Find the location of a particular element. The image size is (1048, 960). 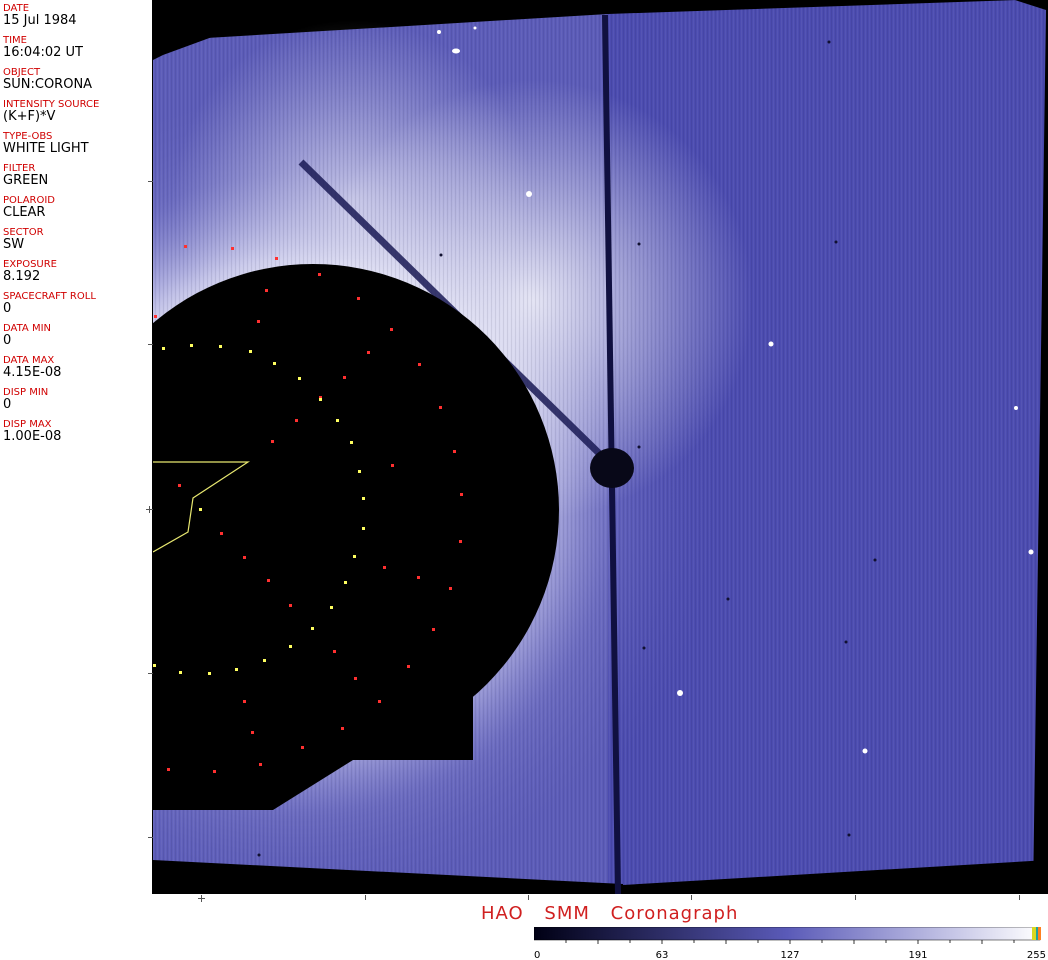

spacecraft-roll-value: 0 is located at coordinates (7, 308).